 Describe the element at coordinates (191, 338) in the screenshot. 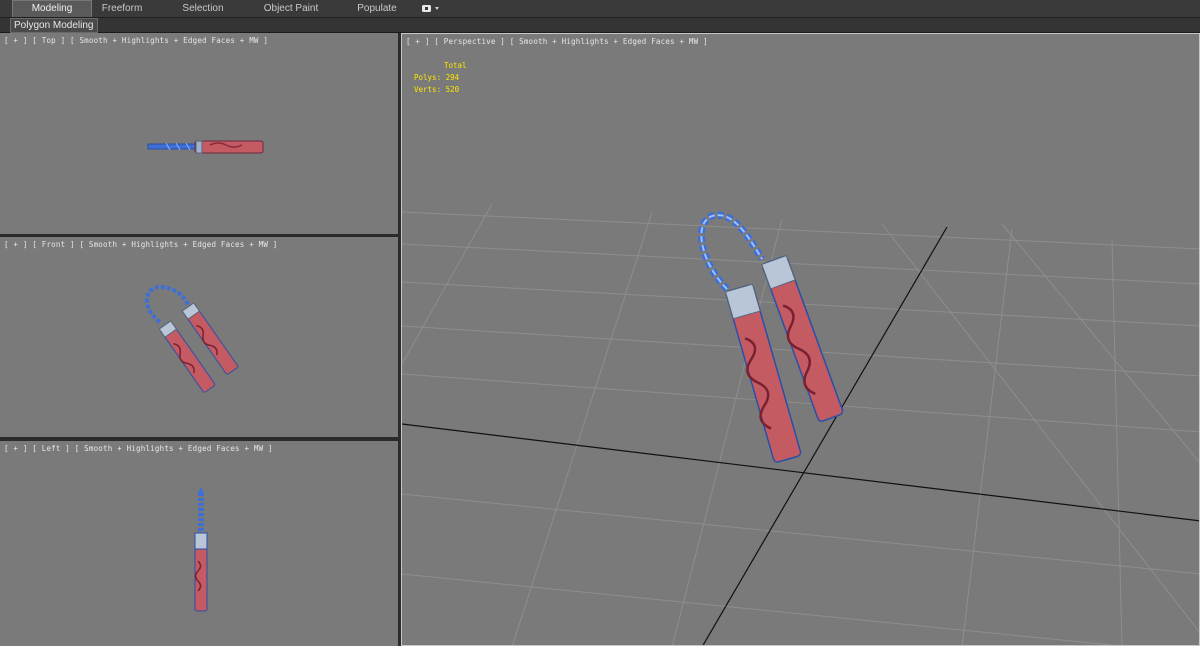

I see `front-view-nunchaku` at that location.